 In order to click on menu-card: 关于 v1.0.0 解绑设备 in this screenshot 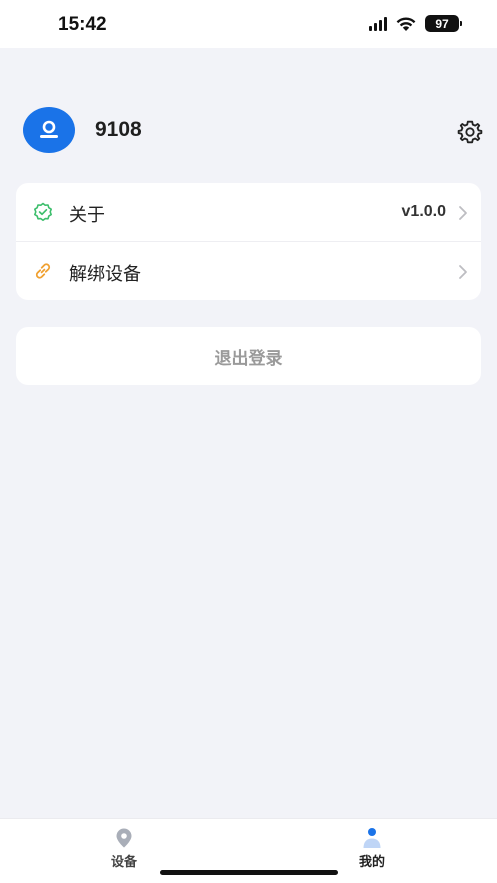, I will do `click(248, 241)`.